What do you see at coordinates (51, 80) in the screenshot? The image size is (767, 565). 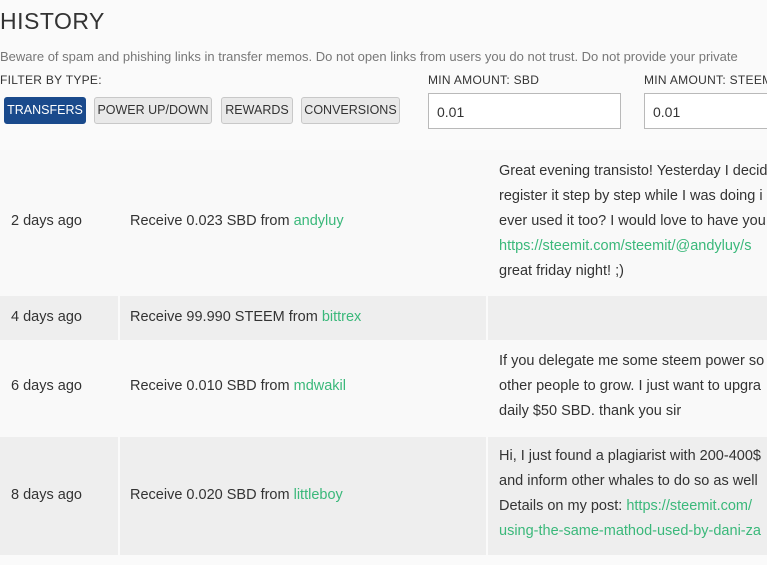 I see `filter-type-label: FILTER BY TYPE:` at bounding box center [51, 80].